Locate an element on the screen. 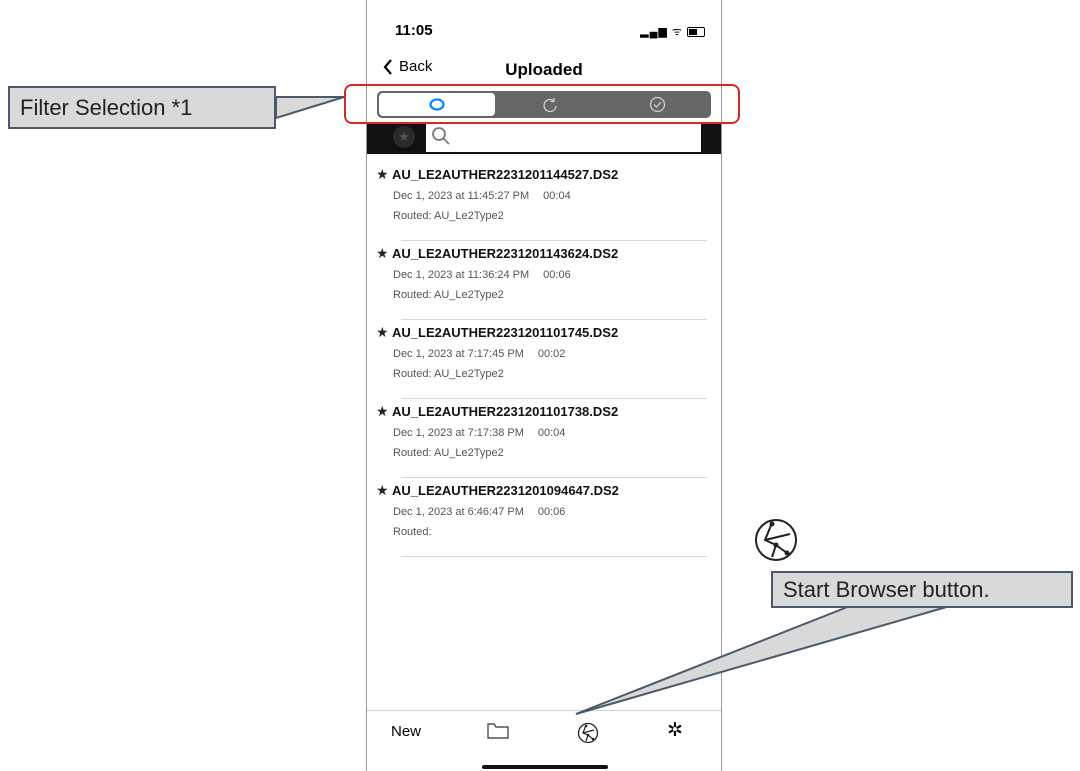 Image resolution: width=1080 pixels, height=771 pixels. divider is located at coordinates (554, 556).